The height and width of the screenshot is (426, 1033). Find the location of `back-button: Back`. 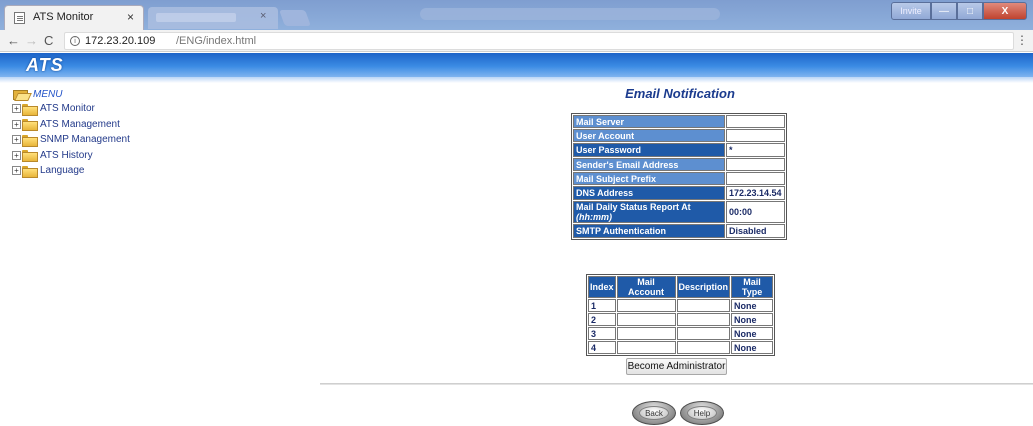

back-button: Back is located at coordinates (654, 413).